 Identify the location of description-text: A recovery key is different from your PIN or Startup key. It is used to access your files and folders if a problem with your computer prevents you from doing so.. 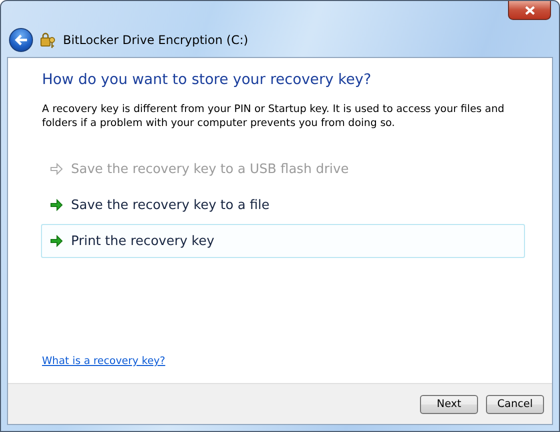
(274, 116).